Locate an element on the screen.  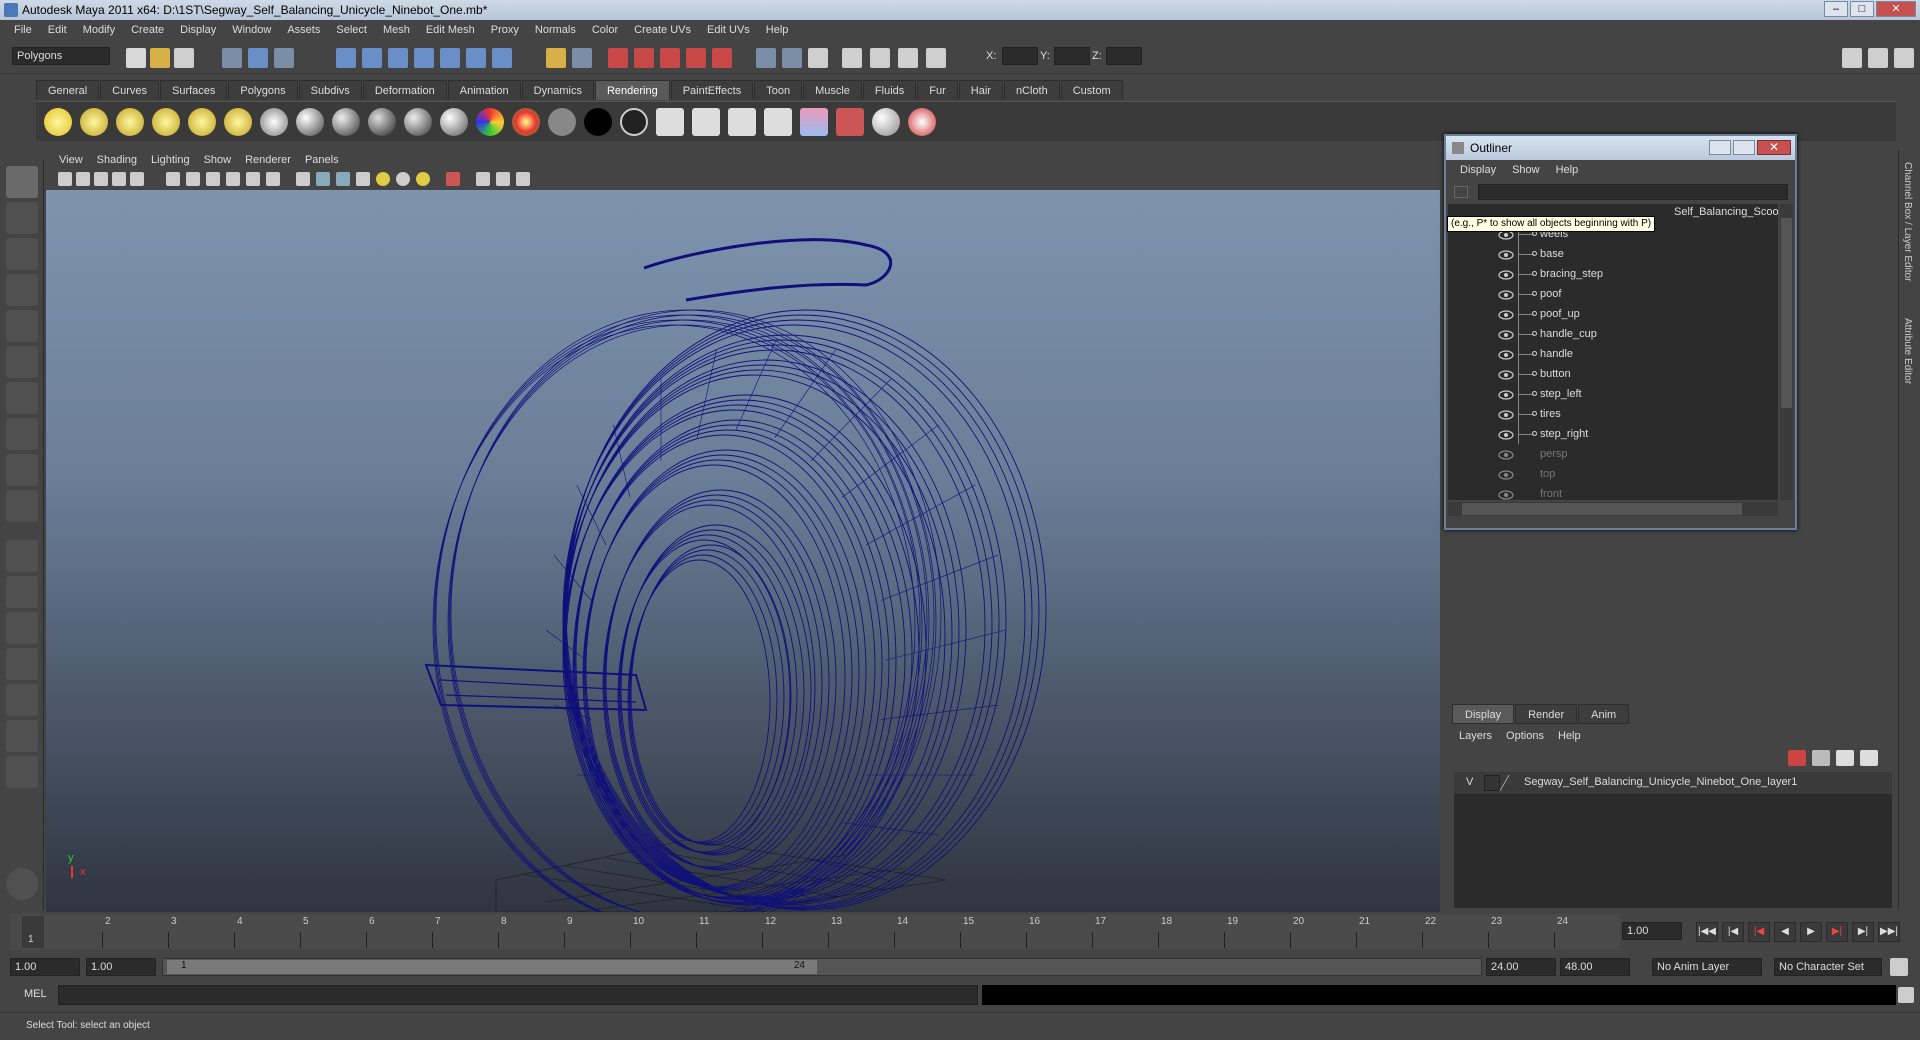
blinn-shader-icon is located at coordinates (310, 122).